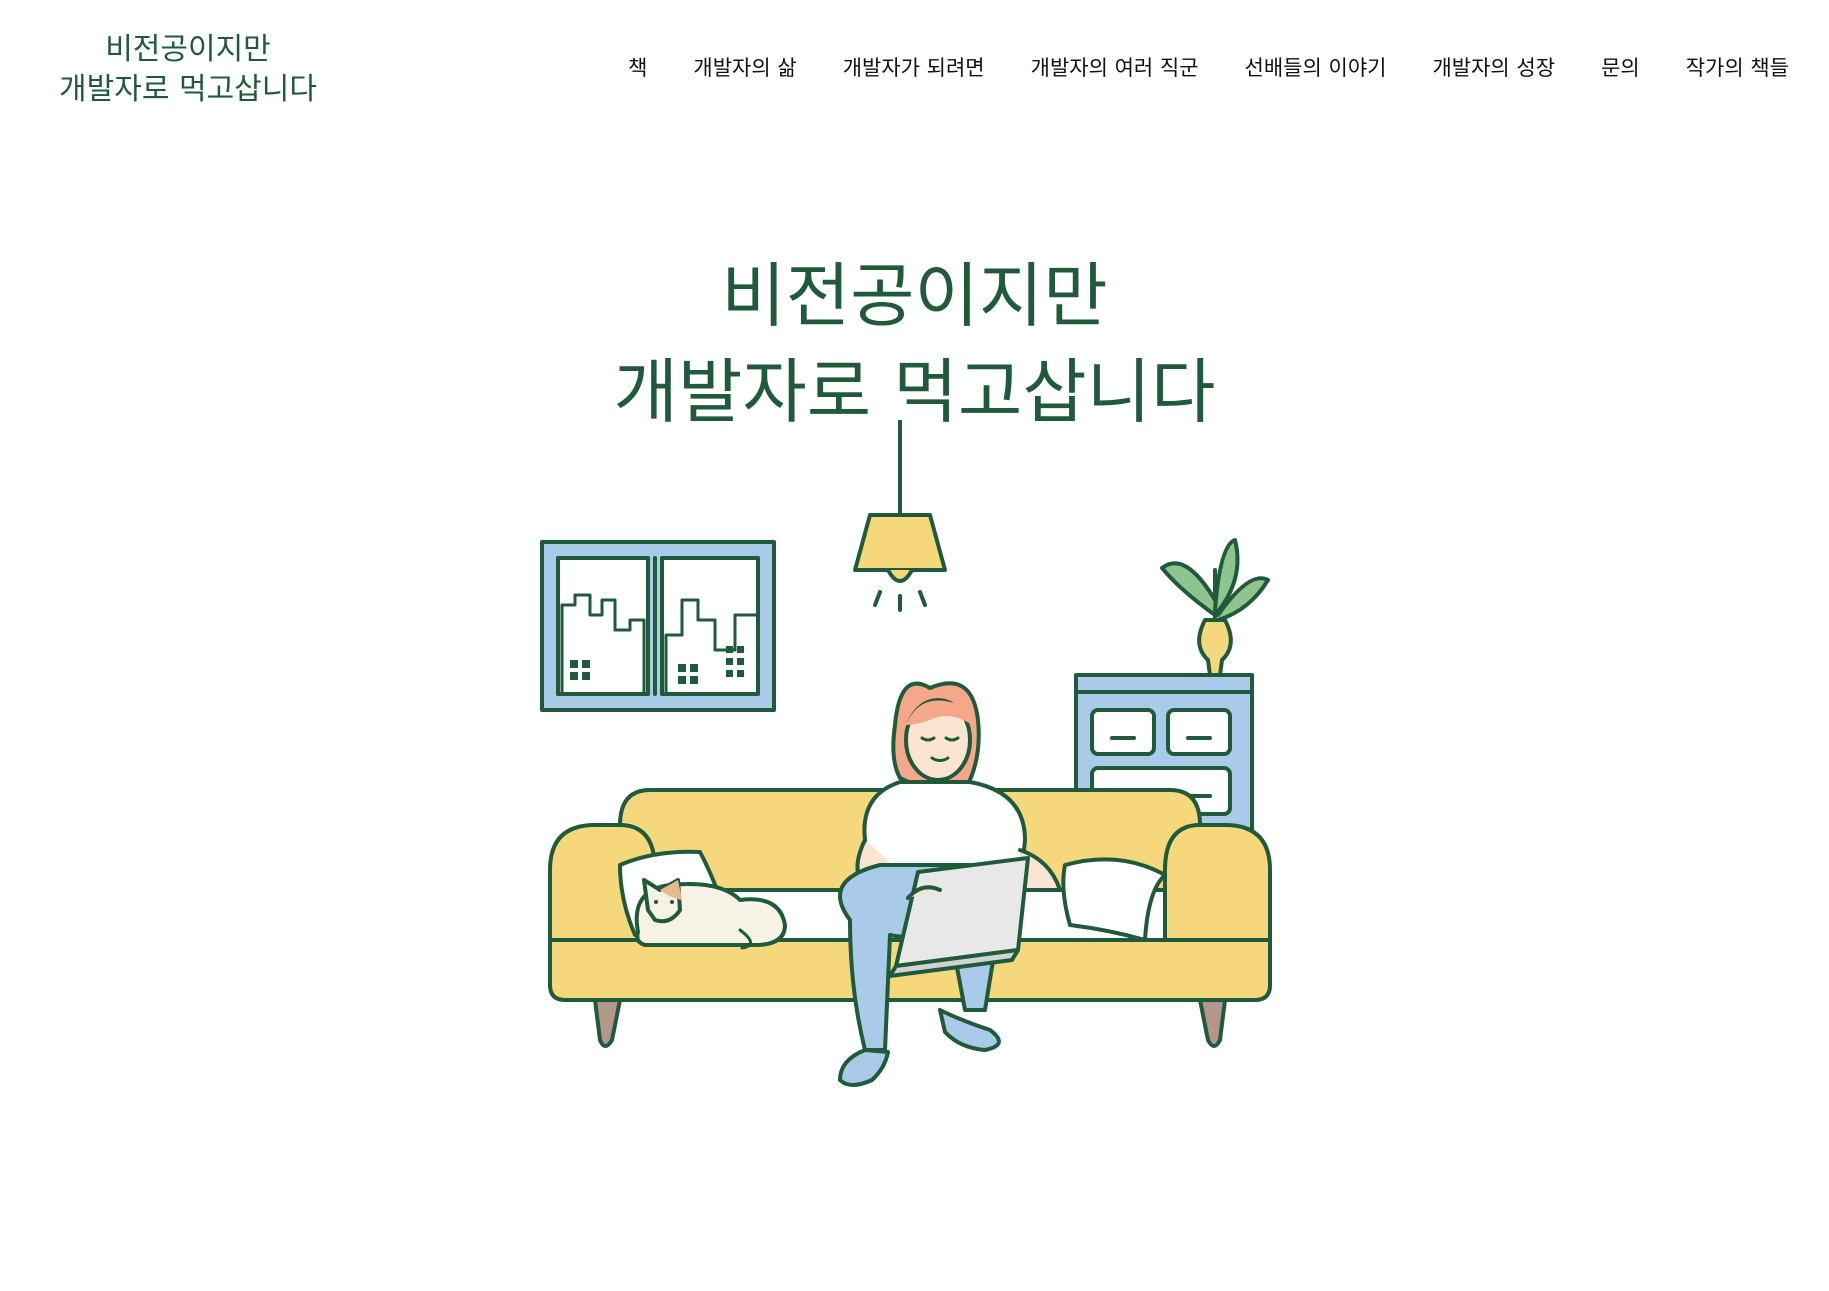 The width and height of the screenshot is (1829, 1291). What do you see at coordinates (658, 626) in the screenshot?
I see `window-illustration` at bounding box center [658, 626].